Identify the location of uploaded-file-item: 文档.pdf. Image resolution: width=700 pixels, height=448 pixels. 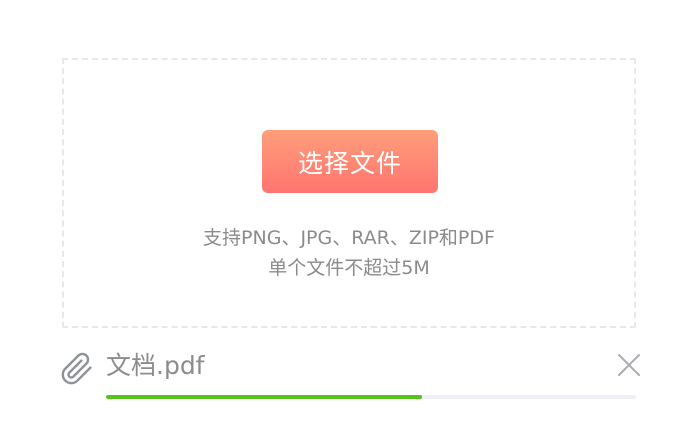
(353, 367).